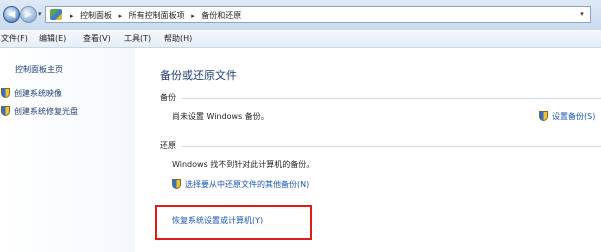 Image resolution: width=601 pixels, height=252 pixels. I want to click on create-system-image-link: 创建系统映像, so click(31, 93).